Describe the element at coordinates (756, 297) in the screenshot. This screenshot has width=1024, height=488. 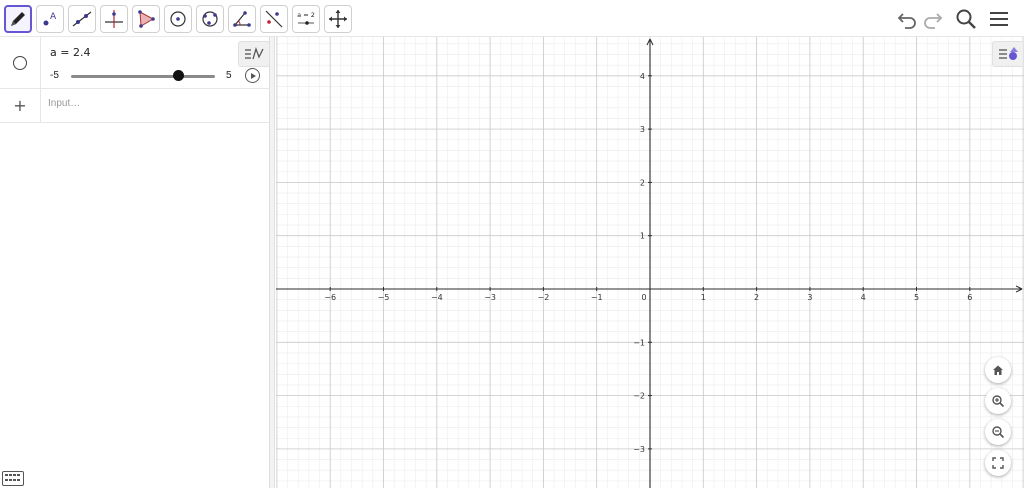
I see `x-tick-label: 2` at that location.